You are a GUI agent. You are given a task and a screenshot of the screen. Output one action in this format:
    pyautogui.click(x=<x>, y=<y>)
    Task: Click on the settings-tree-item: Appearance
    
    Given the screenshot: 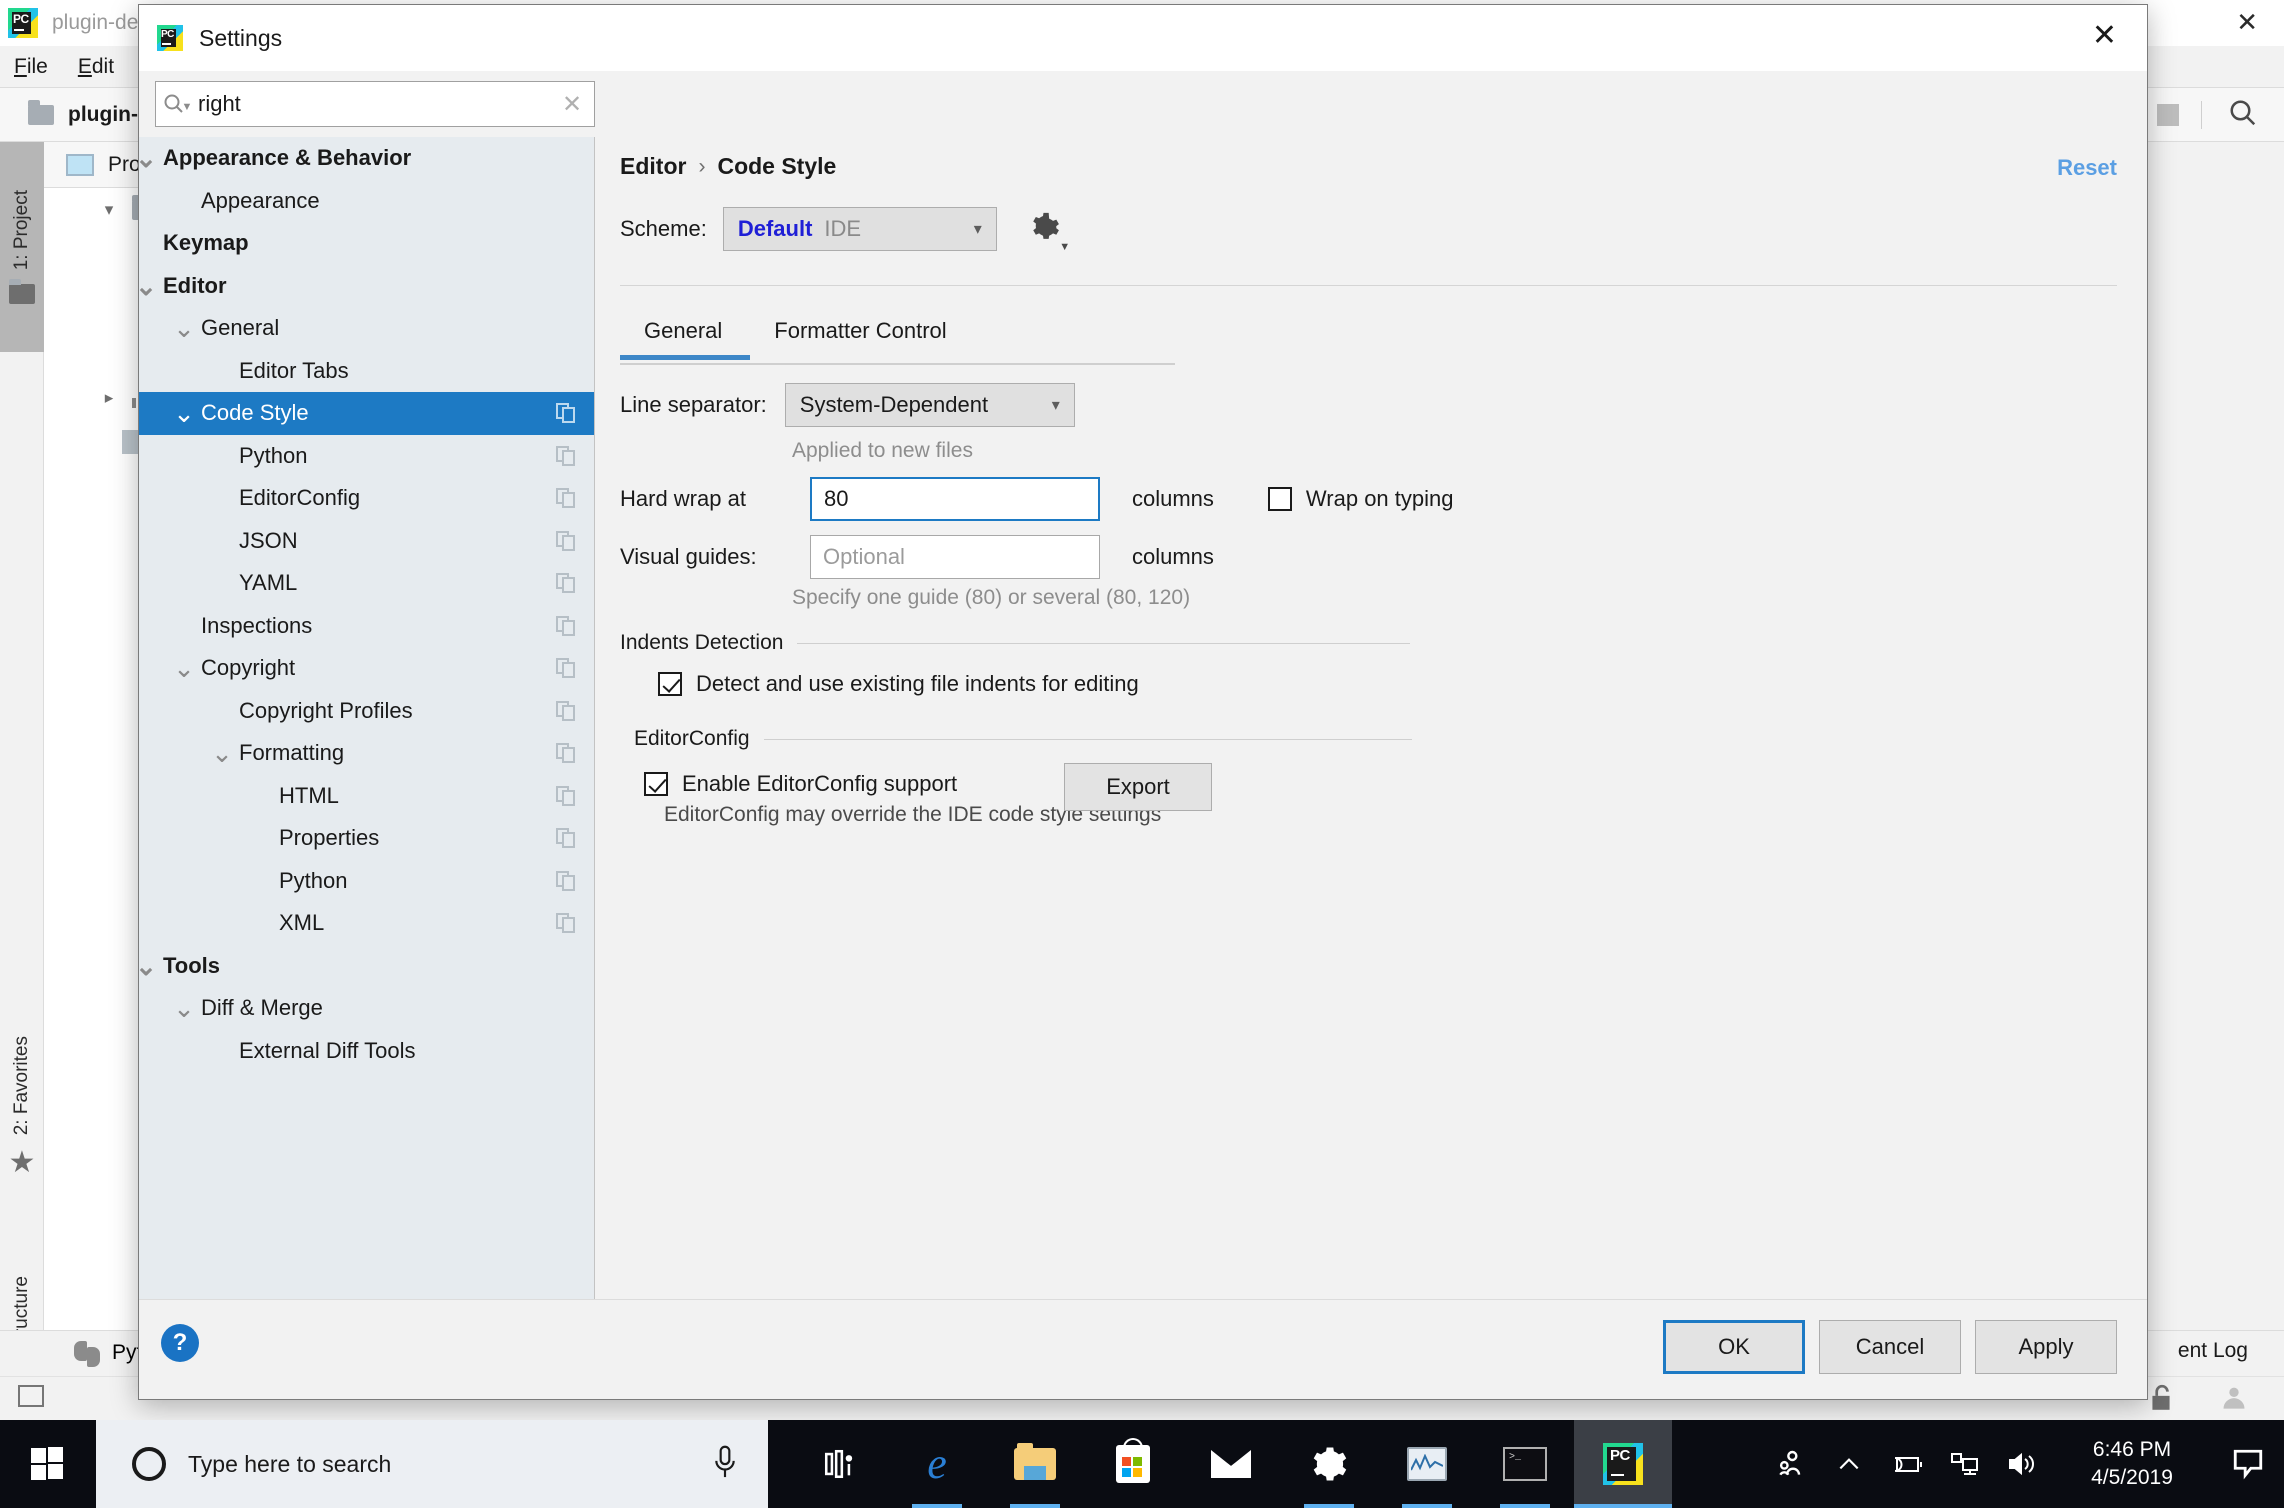 What is the action you would take?
    pyautogui.click(x=366, y=201)
    